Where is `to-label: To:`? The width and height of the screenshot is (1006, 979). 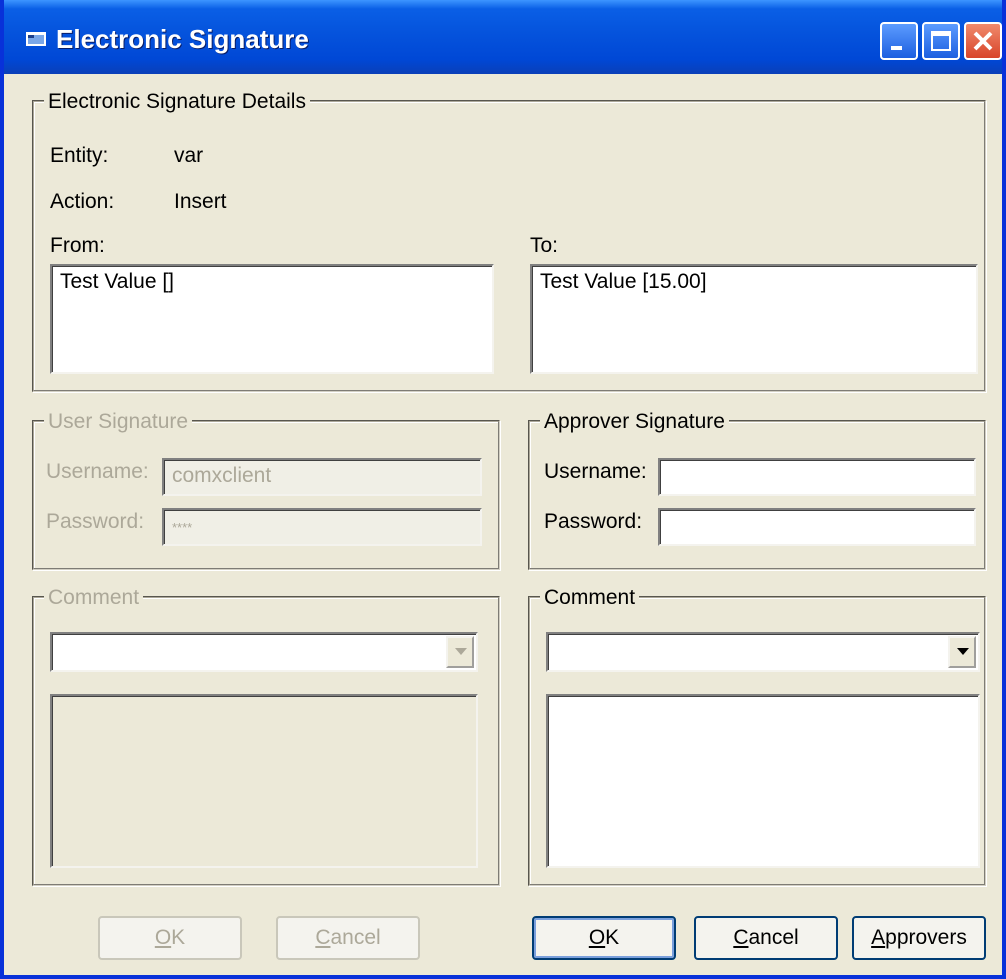
to-label: To: is located at coordinates (544, 245).